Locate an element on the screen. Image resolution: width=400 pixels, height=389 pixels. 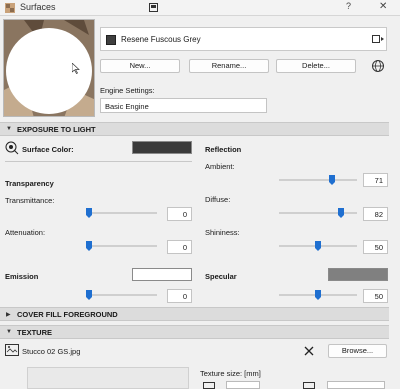
expand-triangle-icon: ▶ is located at coordinates (8, 315).